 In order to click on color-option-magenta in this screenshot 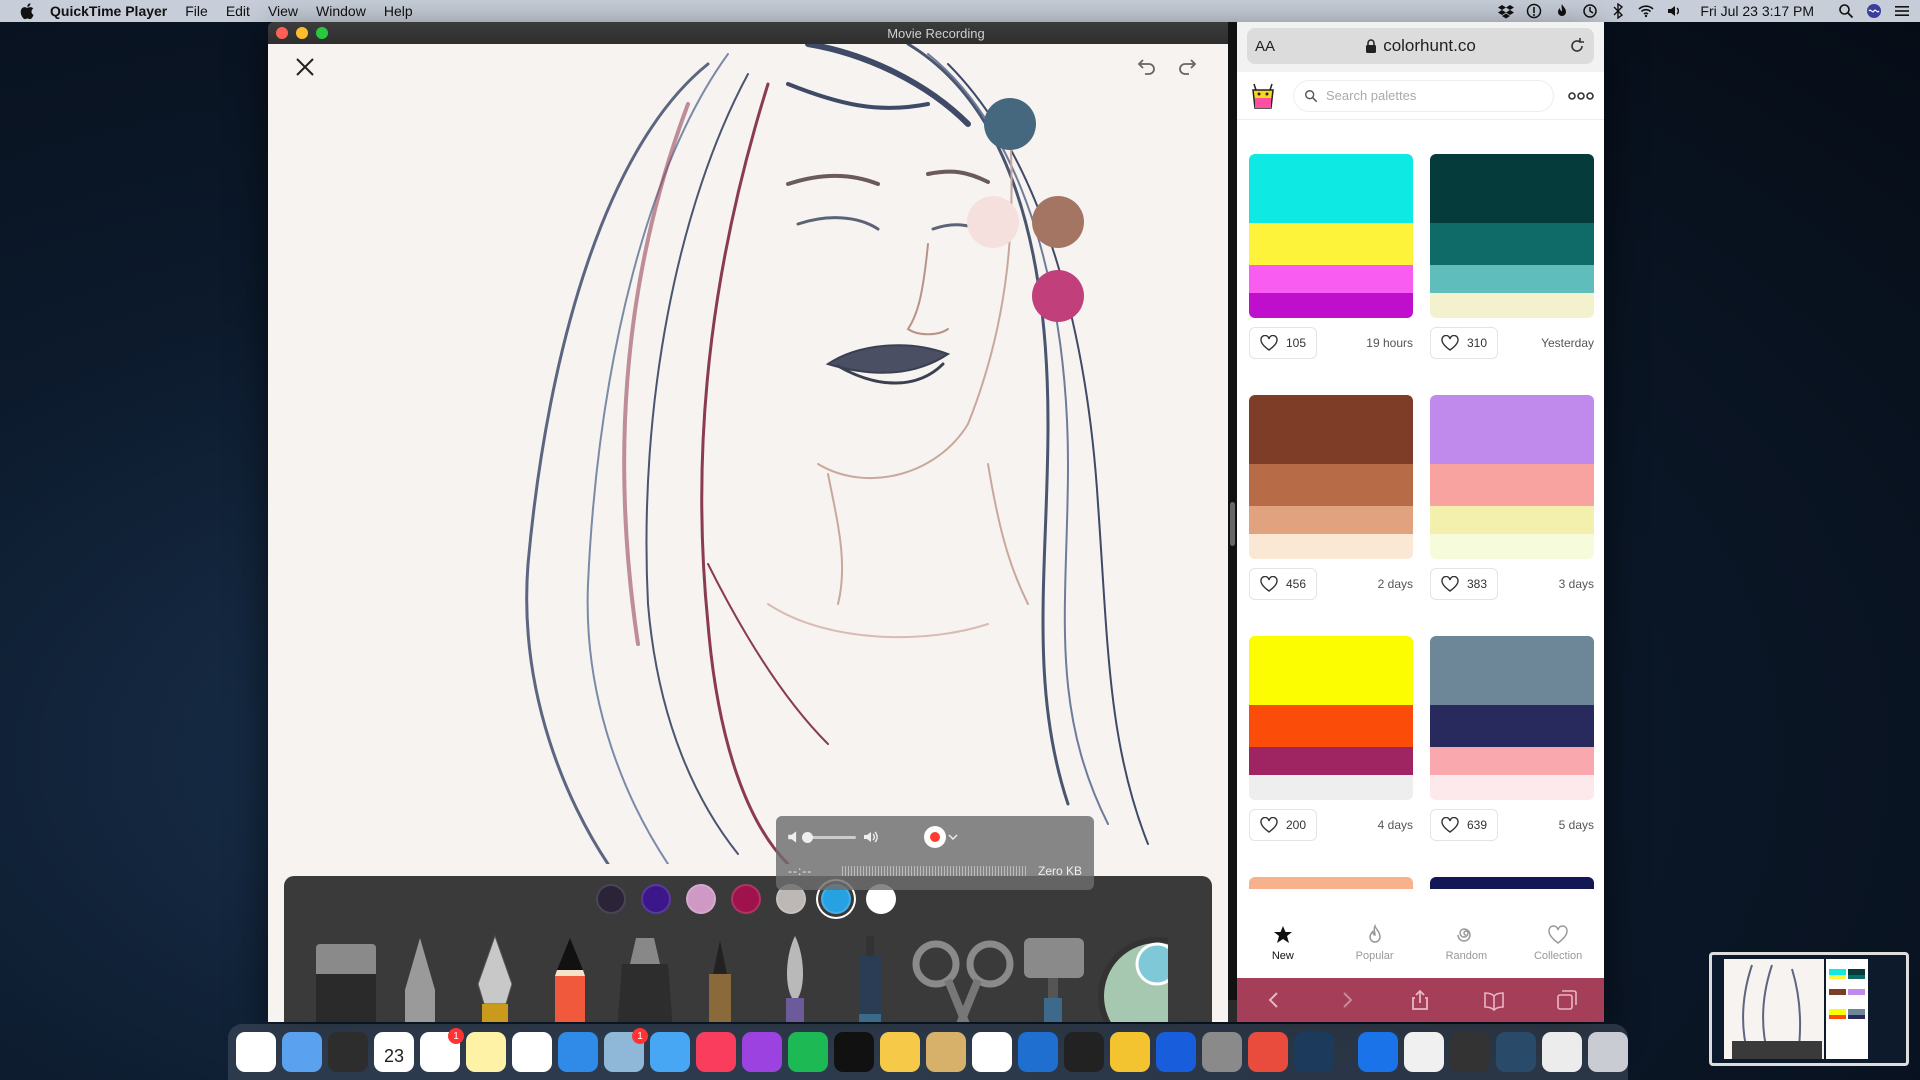, I will do `click(1058, 296)`.